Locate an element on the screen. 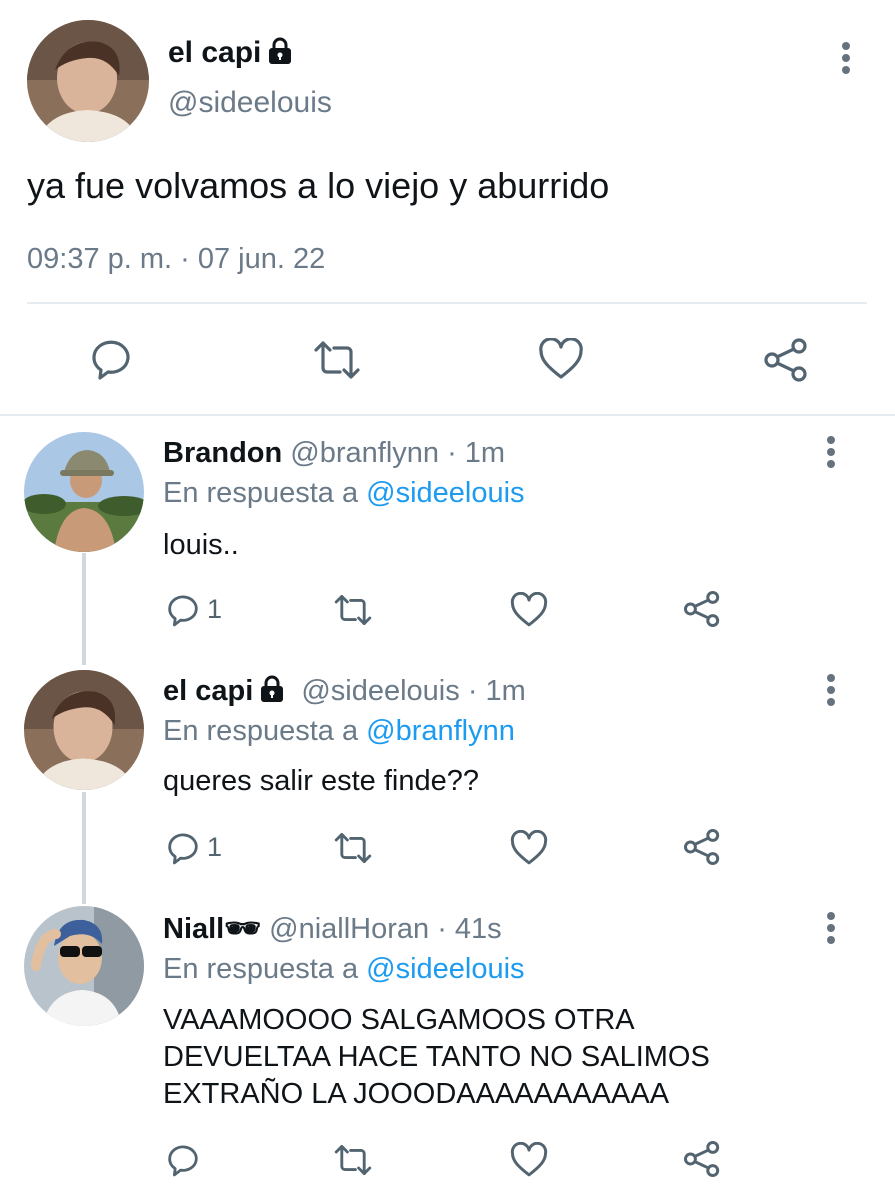  reply-header-row: Niall🕶 @niallHoran · 41s is located at coordinates (332, 929).